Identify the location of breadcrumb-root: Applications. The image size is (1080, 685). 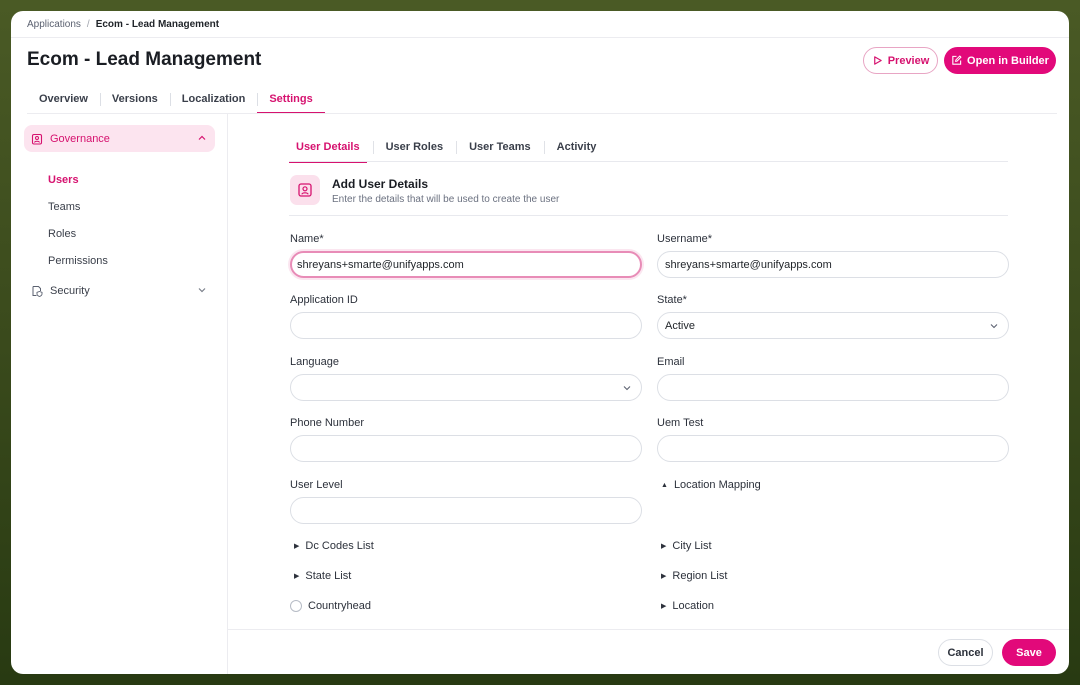
(54, 24).